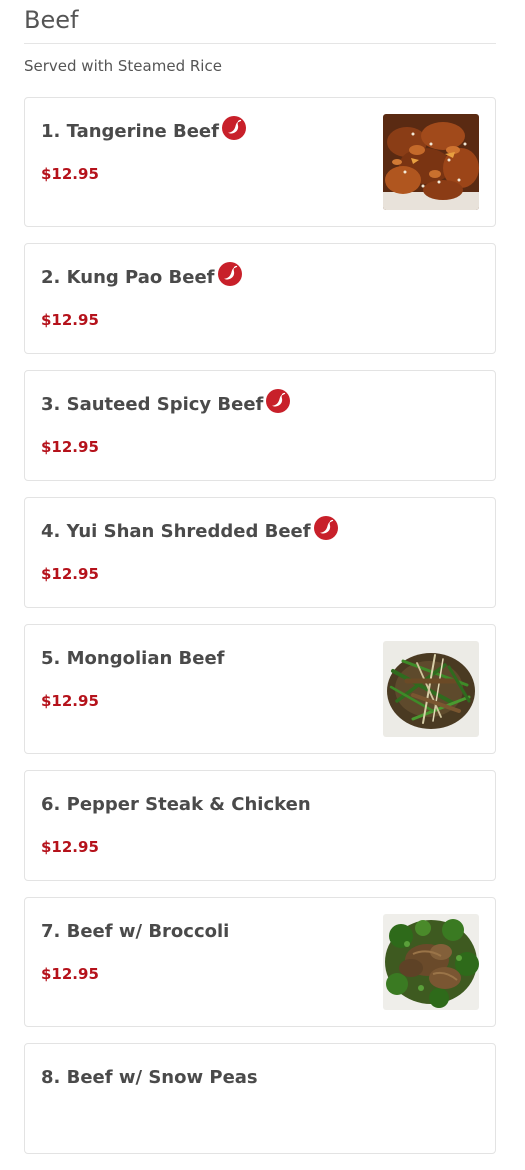 Image resolution: width=525 pixels, height=1170 pixels. I want to click on category-subtitle: Served with Steamed Rice, so click(123, 66).